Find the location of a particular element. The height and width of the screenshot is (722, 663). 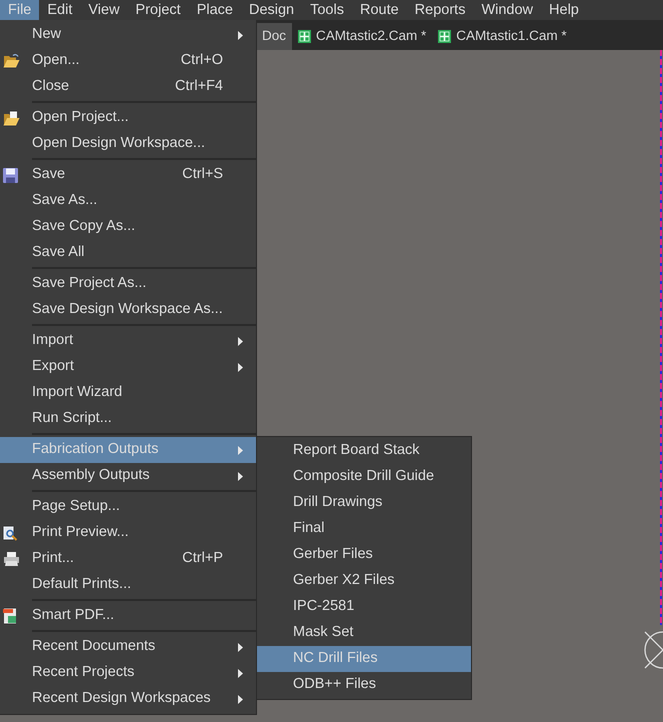

submenu-item: Report Board Stack is located at coordinates (364, 451).